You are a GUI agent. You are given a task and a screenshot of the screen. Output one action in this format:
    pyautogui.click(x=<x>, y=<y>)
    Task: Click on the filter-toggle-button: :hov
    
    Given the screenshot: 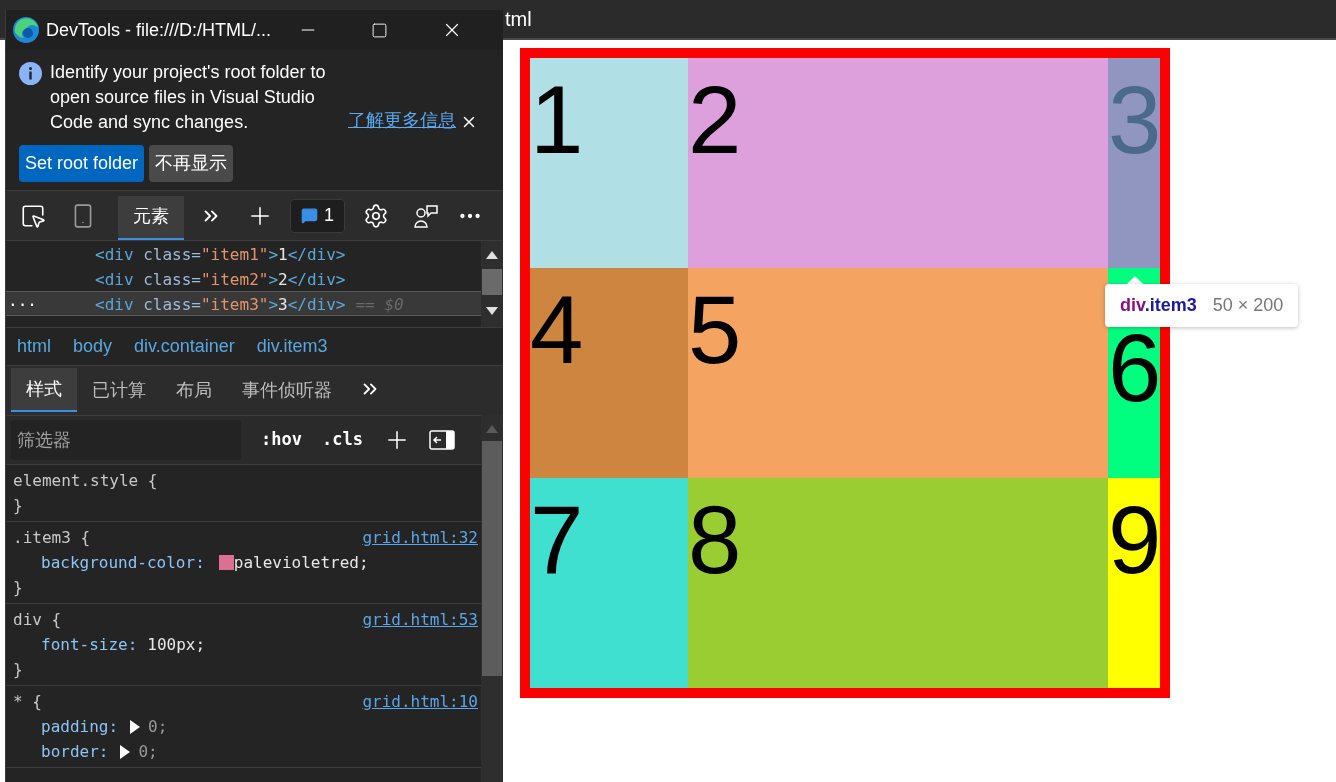 What is the action you would take?
    pyautogui.click(x=281, y=440)
    